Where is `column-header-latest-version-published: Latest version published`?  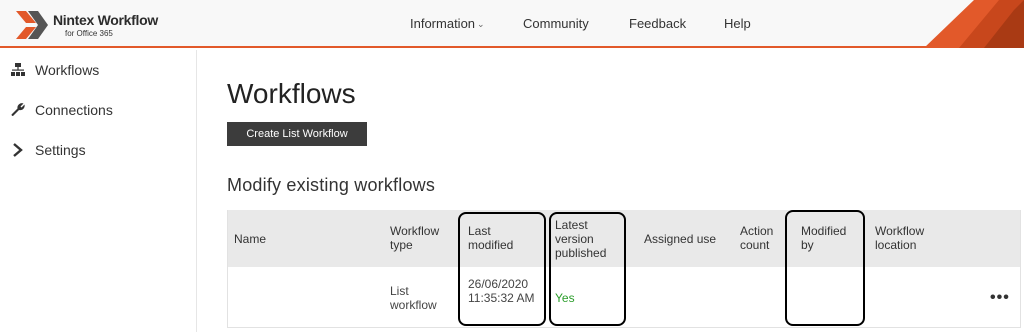 column-header-latest-version-published: Latest version published is located at coordinates (587, 239).